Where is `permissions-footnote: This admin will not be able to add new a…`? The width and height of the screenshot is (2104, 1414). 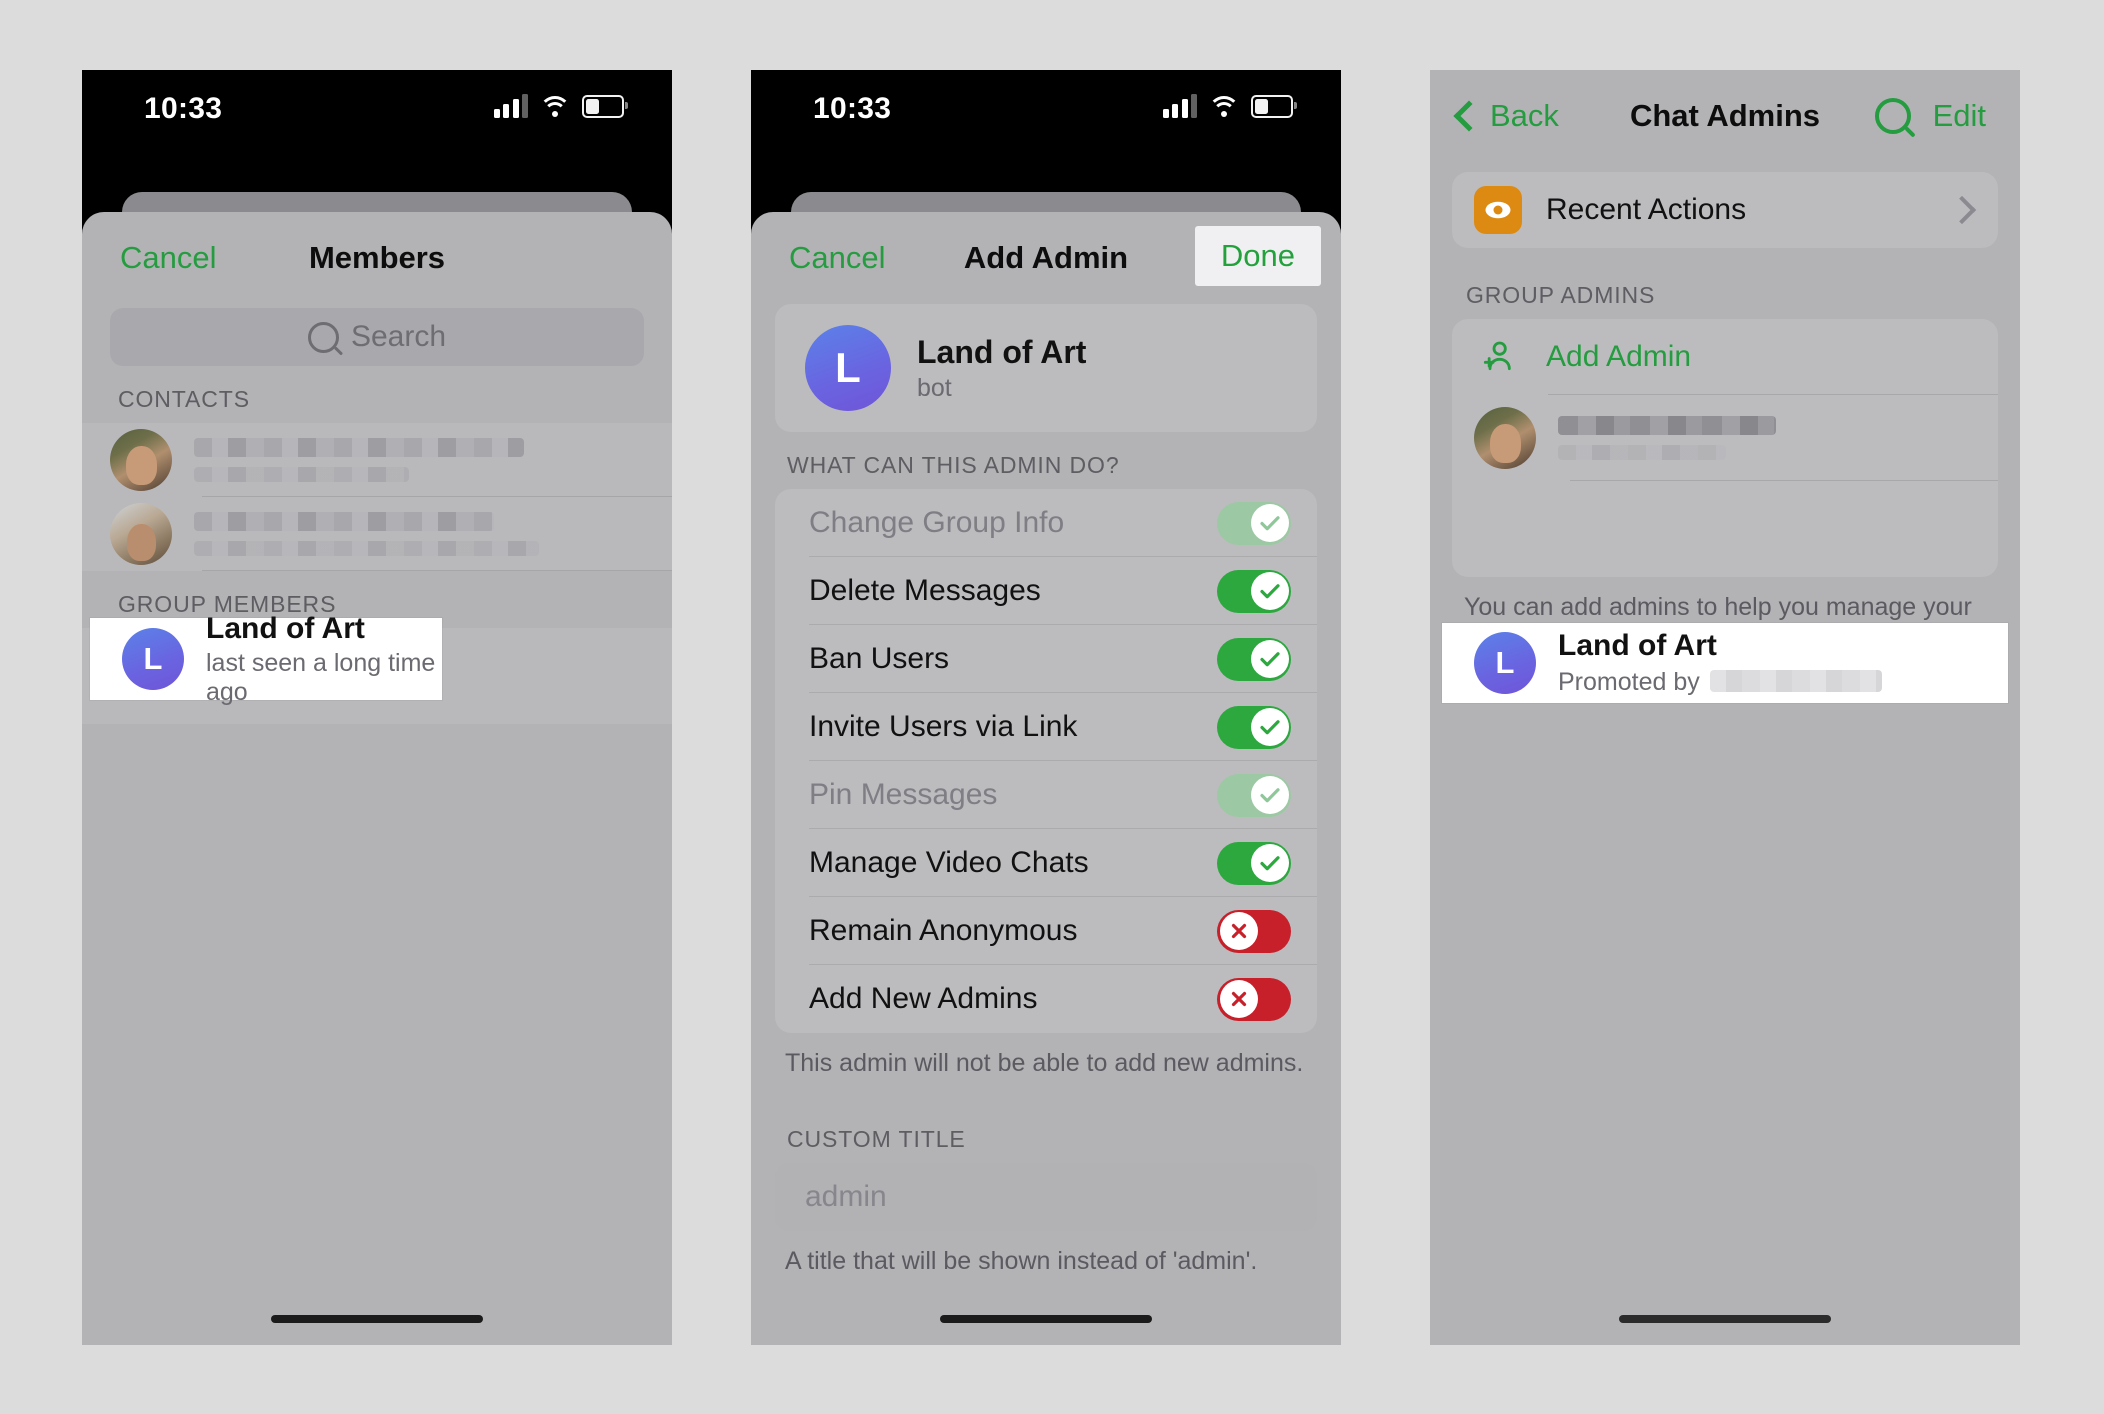 permissions-footnote: This admin will not be able to add new a… is located at coordinates (1044, 1063).